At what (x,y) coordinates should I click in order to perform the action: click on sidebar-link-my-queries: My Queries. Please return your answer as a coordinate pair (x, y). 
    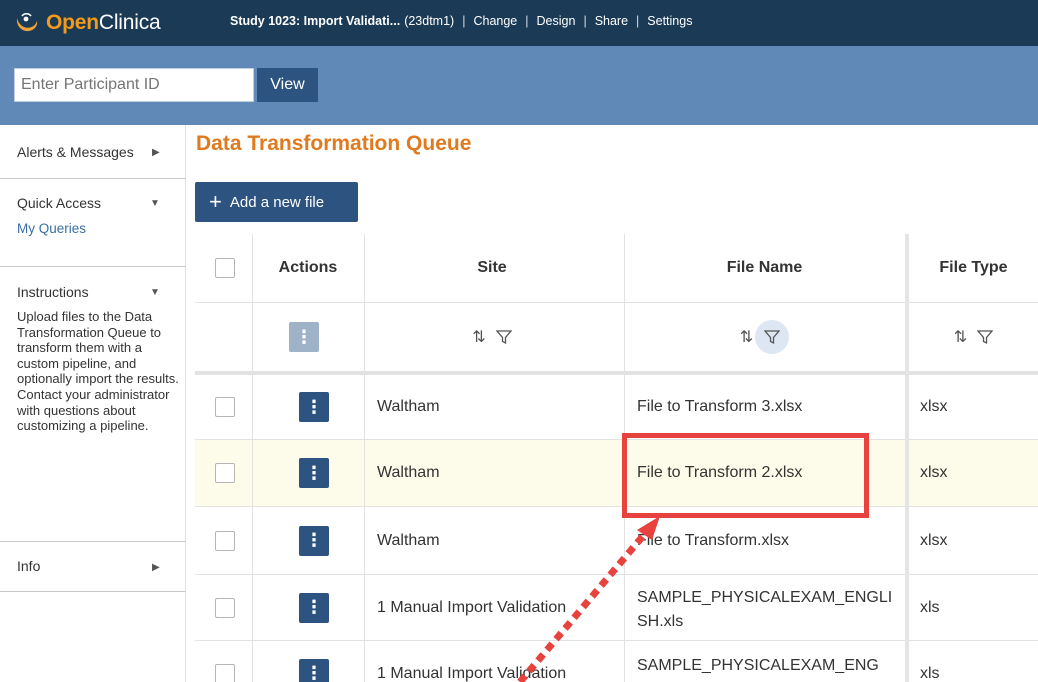
    Looking at the image, I should click on (51, 228).